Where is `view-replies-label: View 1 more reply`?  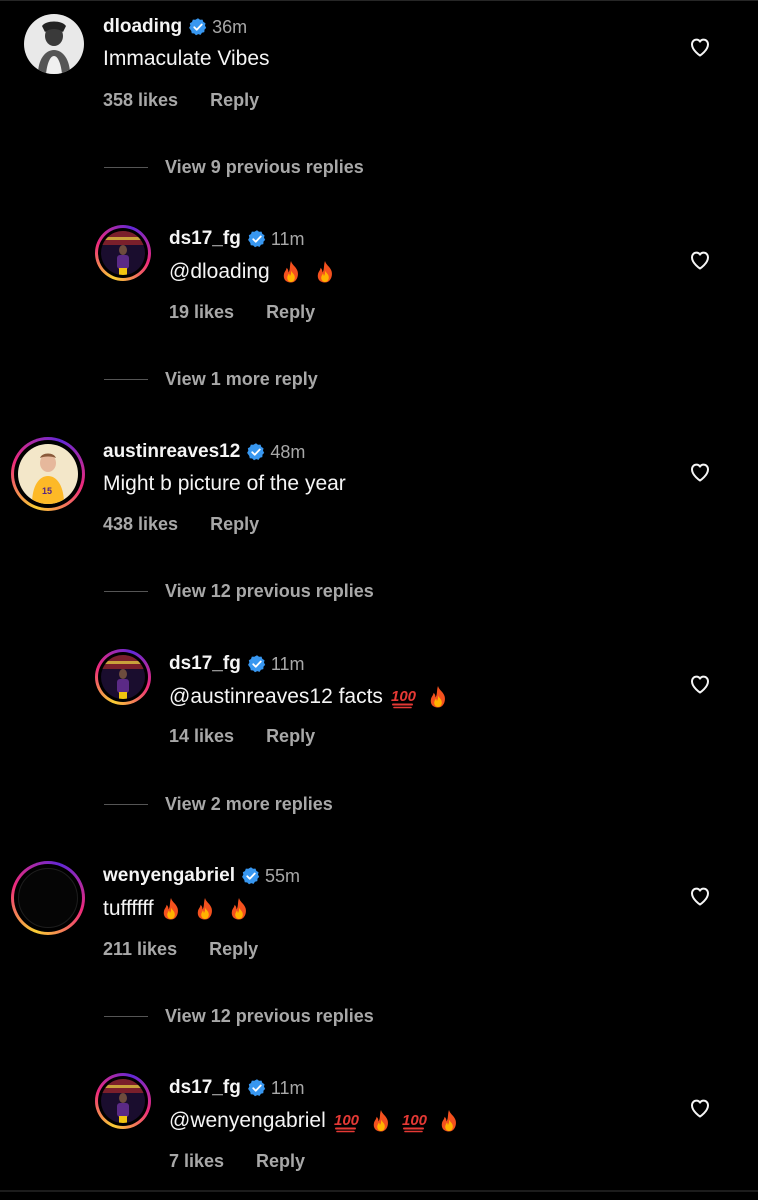 view-replies-label: View 1 more reply is located at coordinates (241, 379).